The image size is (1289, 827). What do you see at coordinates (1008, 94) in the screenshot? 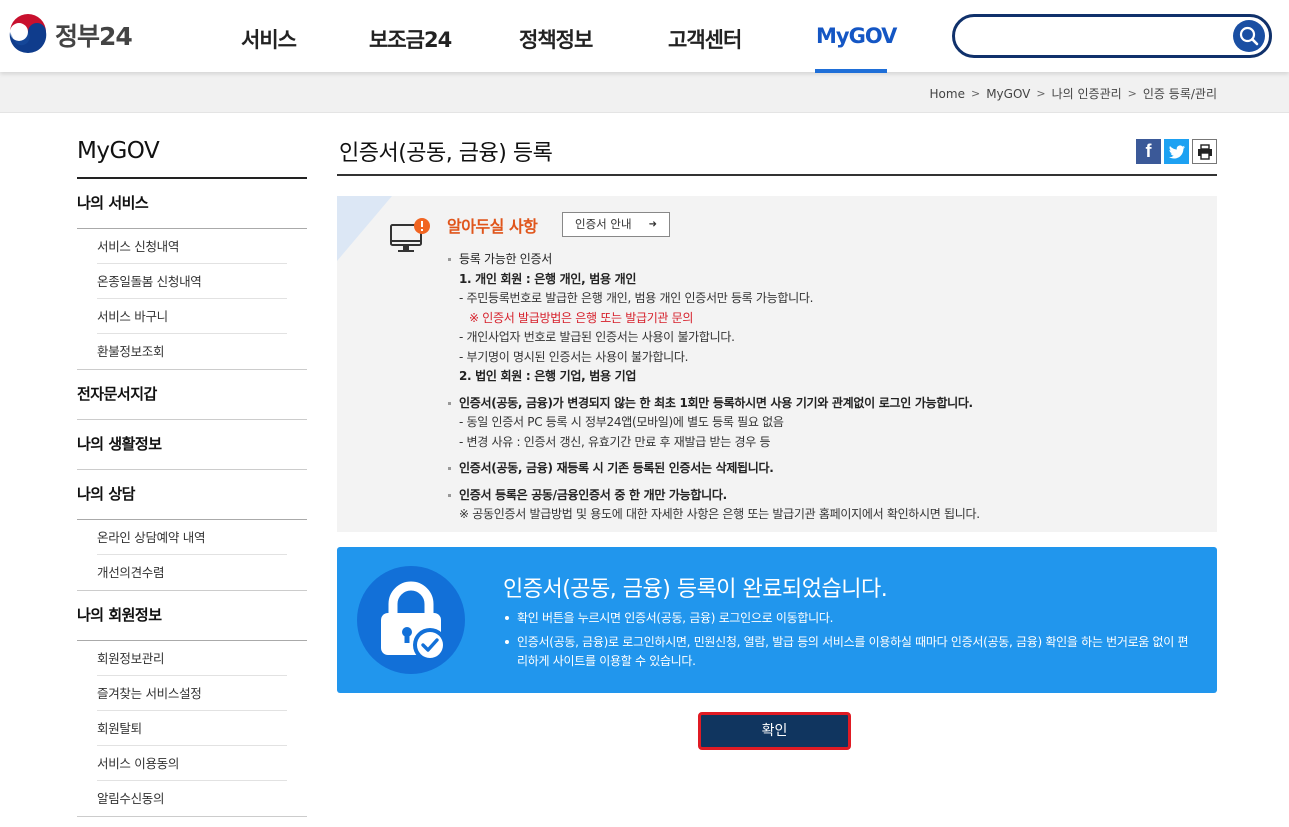
I see `breadcrumb-mygov: MyGOV` at bounding box center [1008, 94].